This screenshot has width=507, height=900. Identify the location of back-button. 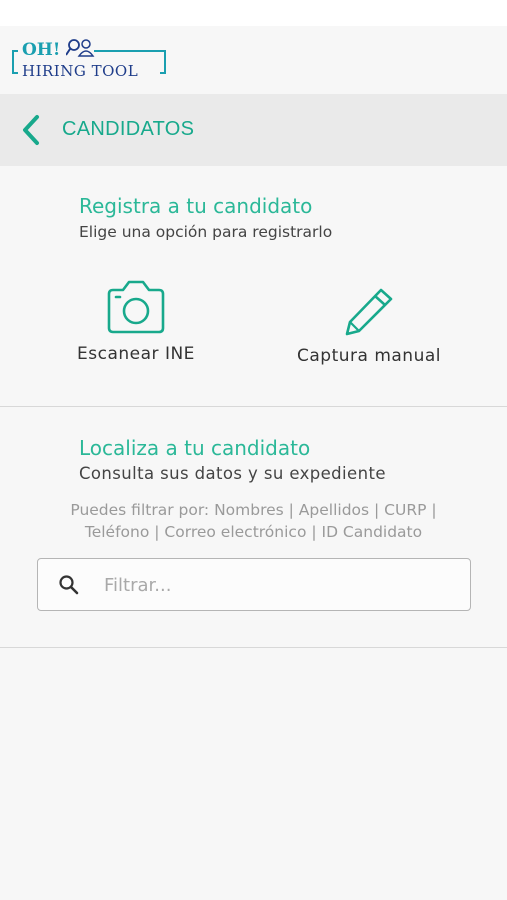
(31, 130).